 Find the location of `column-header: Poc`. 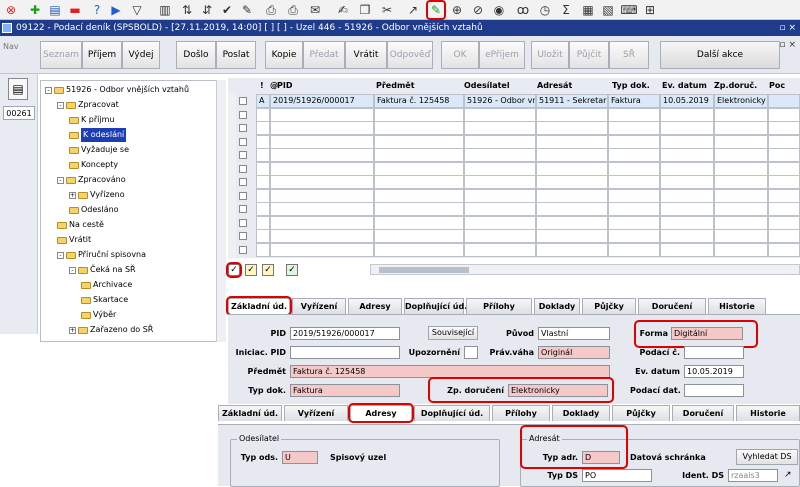

column-header: Poc is located at coordinates (777, 86).